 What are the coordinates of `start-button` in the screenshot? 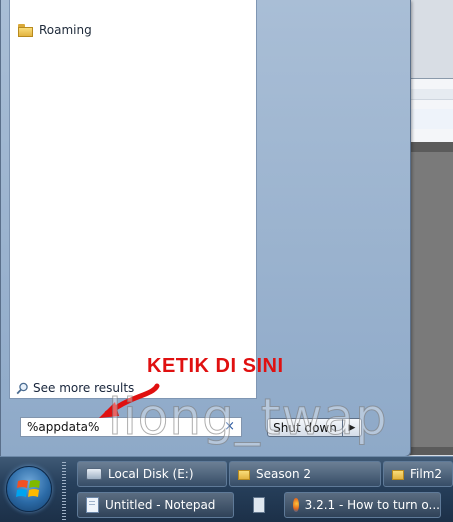 It's located at (29, 489).